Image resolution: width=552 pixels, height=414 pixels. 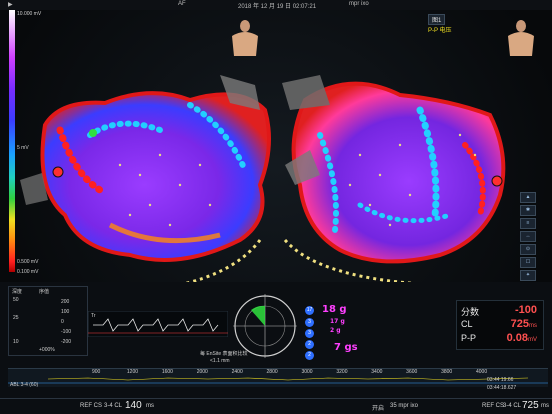 I want to click on status-map: 35 mpr ixo, so click(x=404, y=406).